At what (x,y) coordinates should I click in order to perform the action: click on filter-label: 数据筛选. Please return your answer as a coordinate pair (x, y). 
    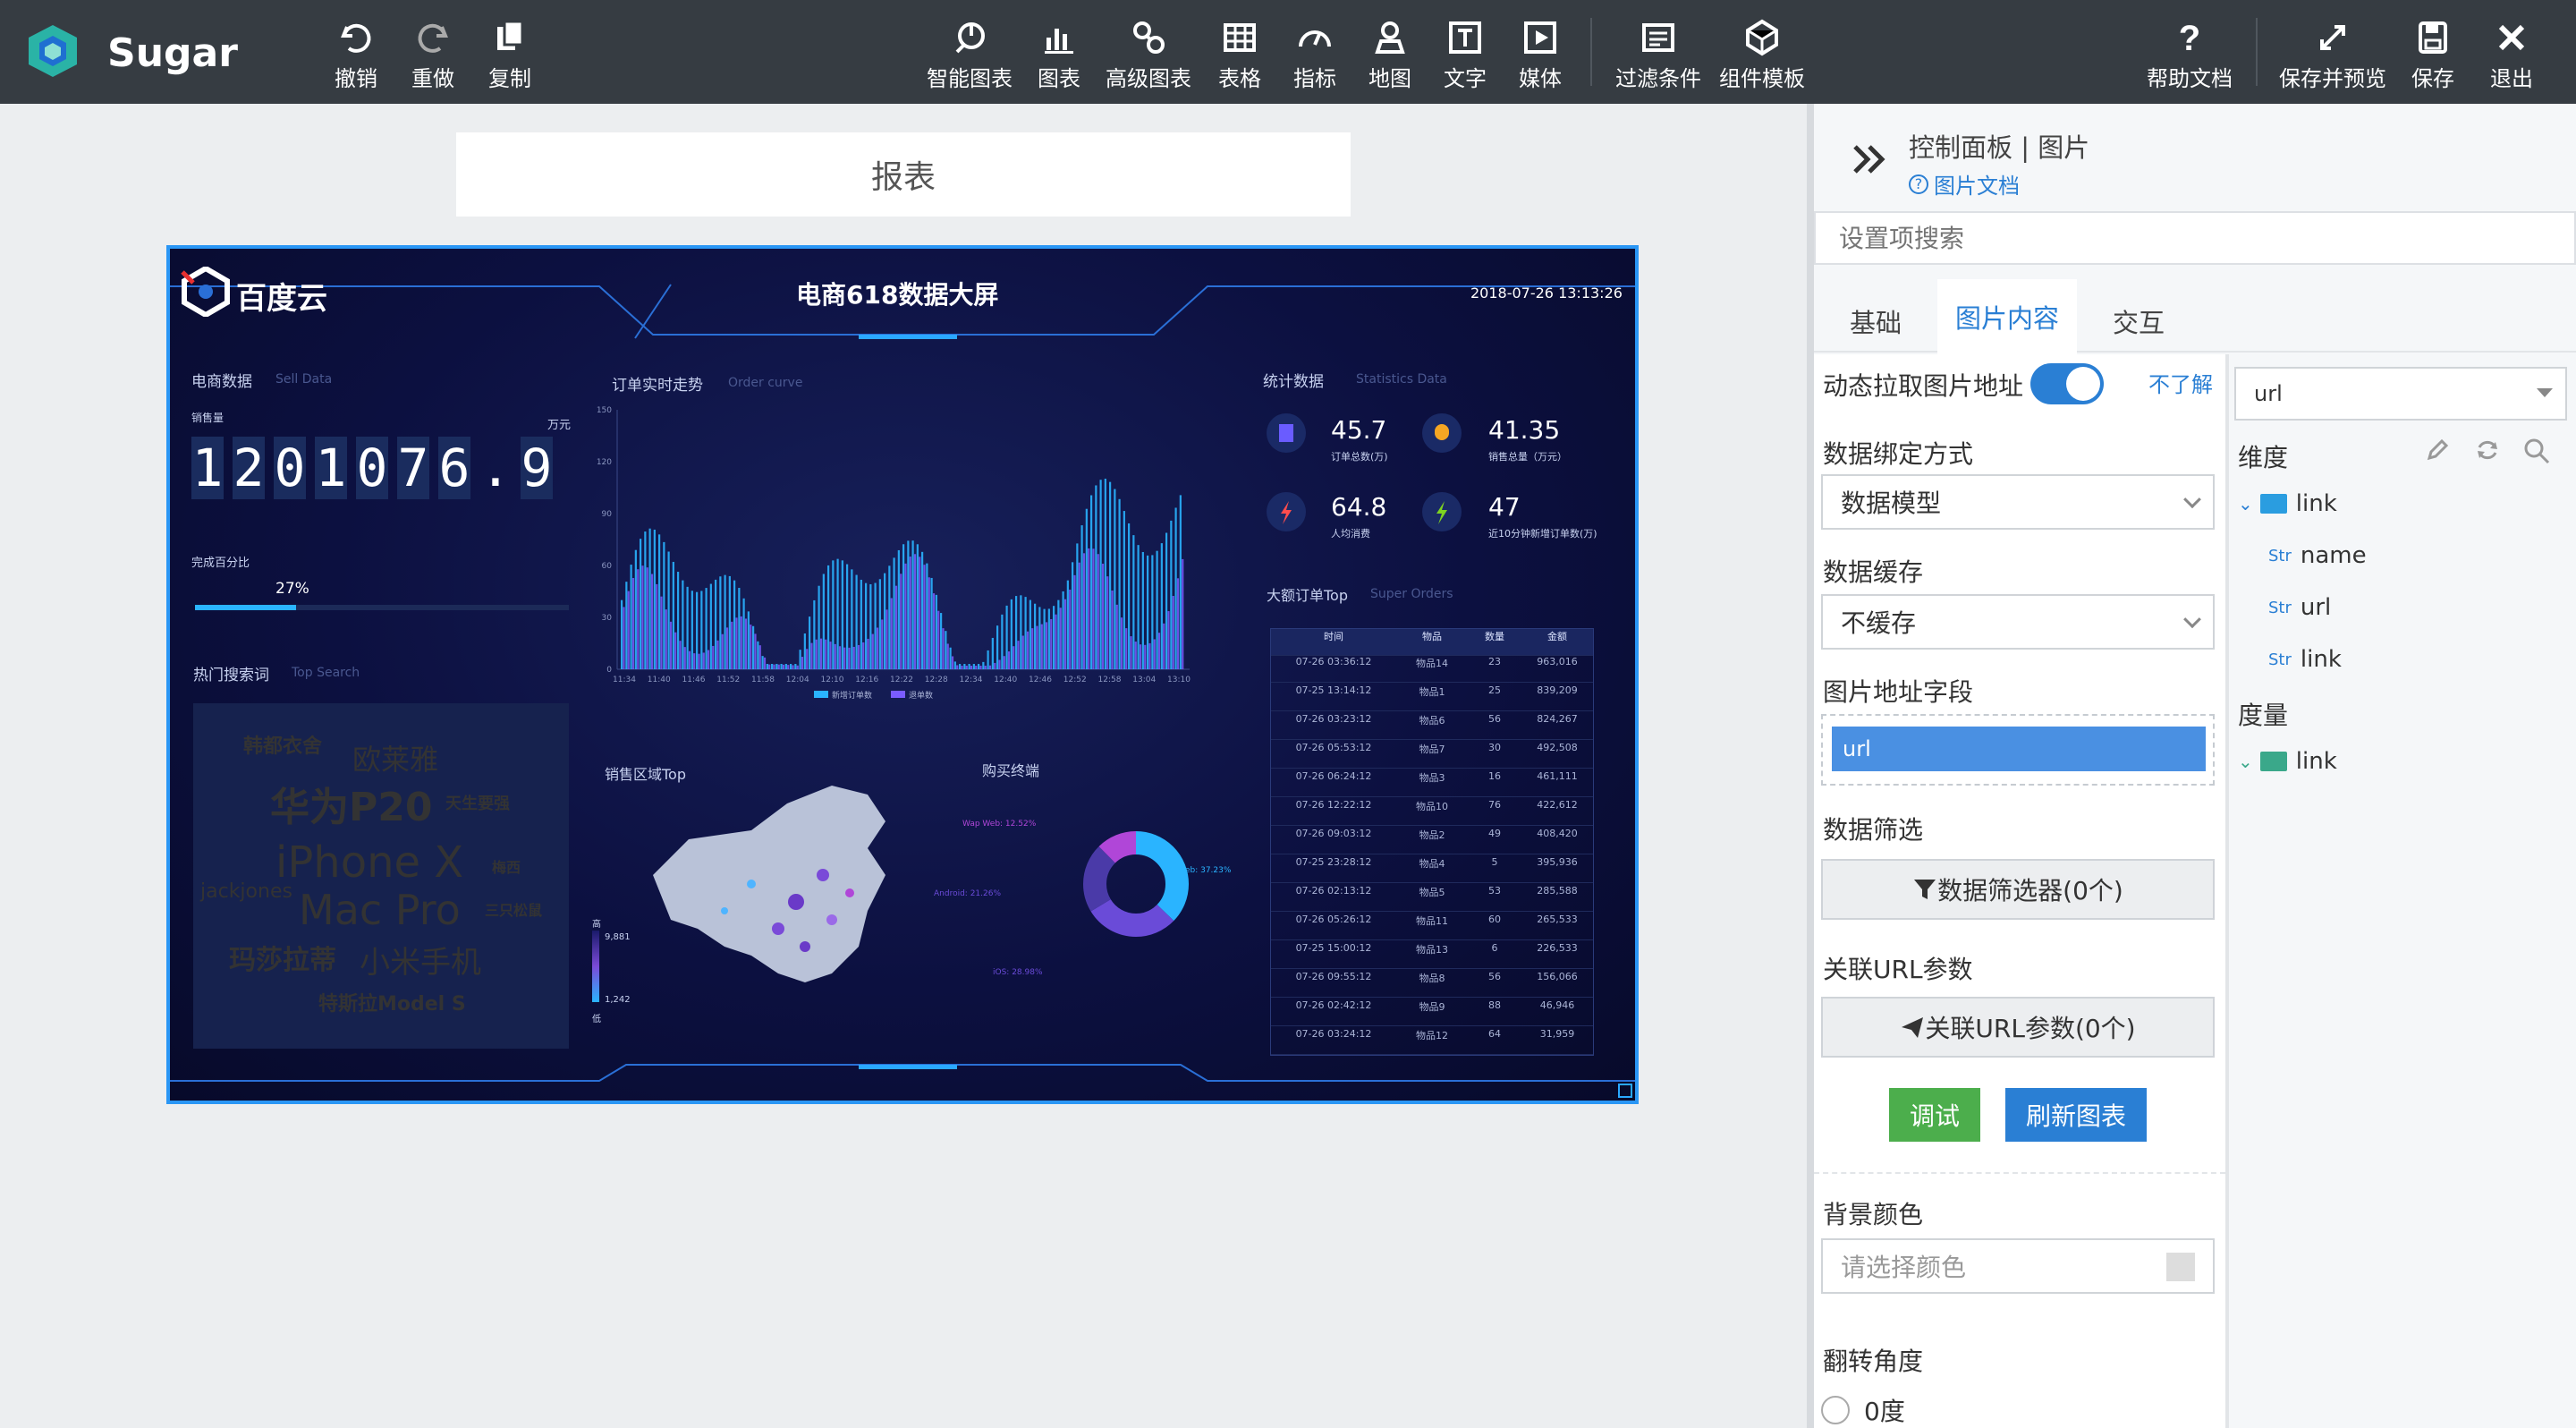
    Looking at the image, I should click on (1873, 830).